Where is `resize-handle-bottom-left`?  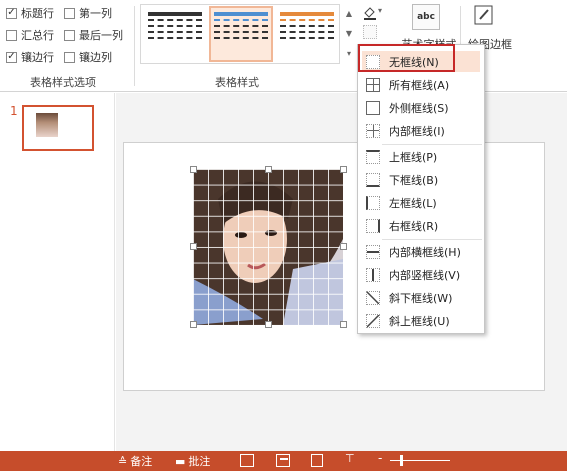 resize-handle-bottom-left is located at coordinates (193, 324).